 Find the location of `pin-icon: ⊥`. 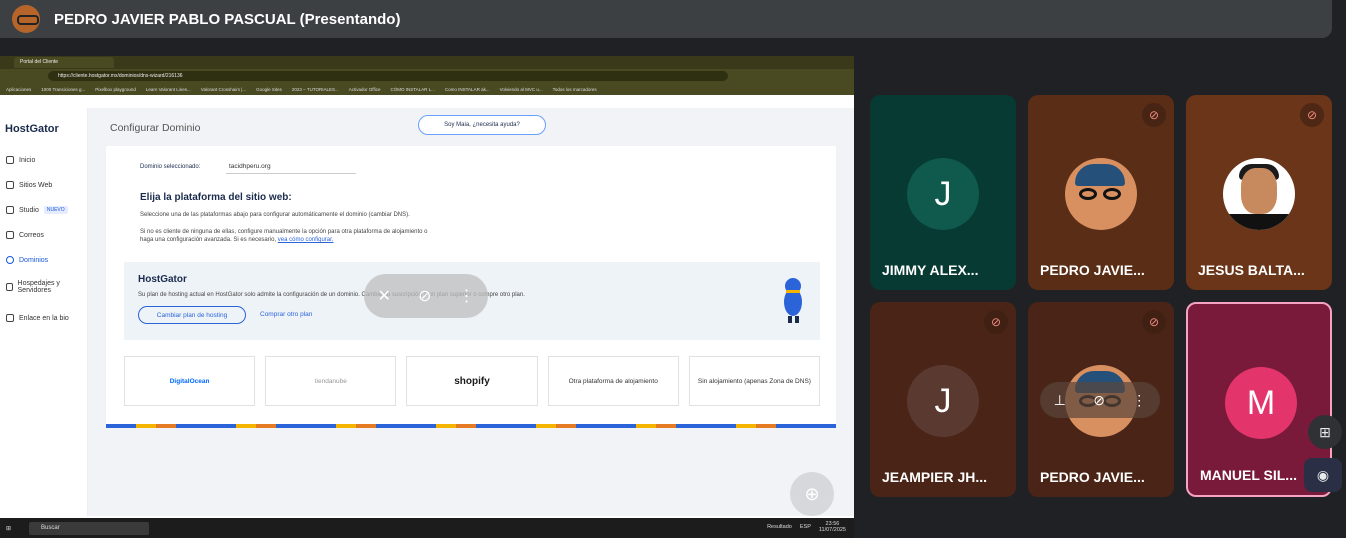

pin-icon: ⊥ is located at coordinates (1060, 400).